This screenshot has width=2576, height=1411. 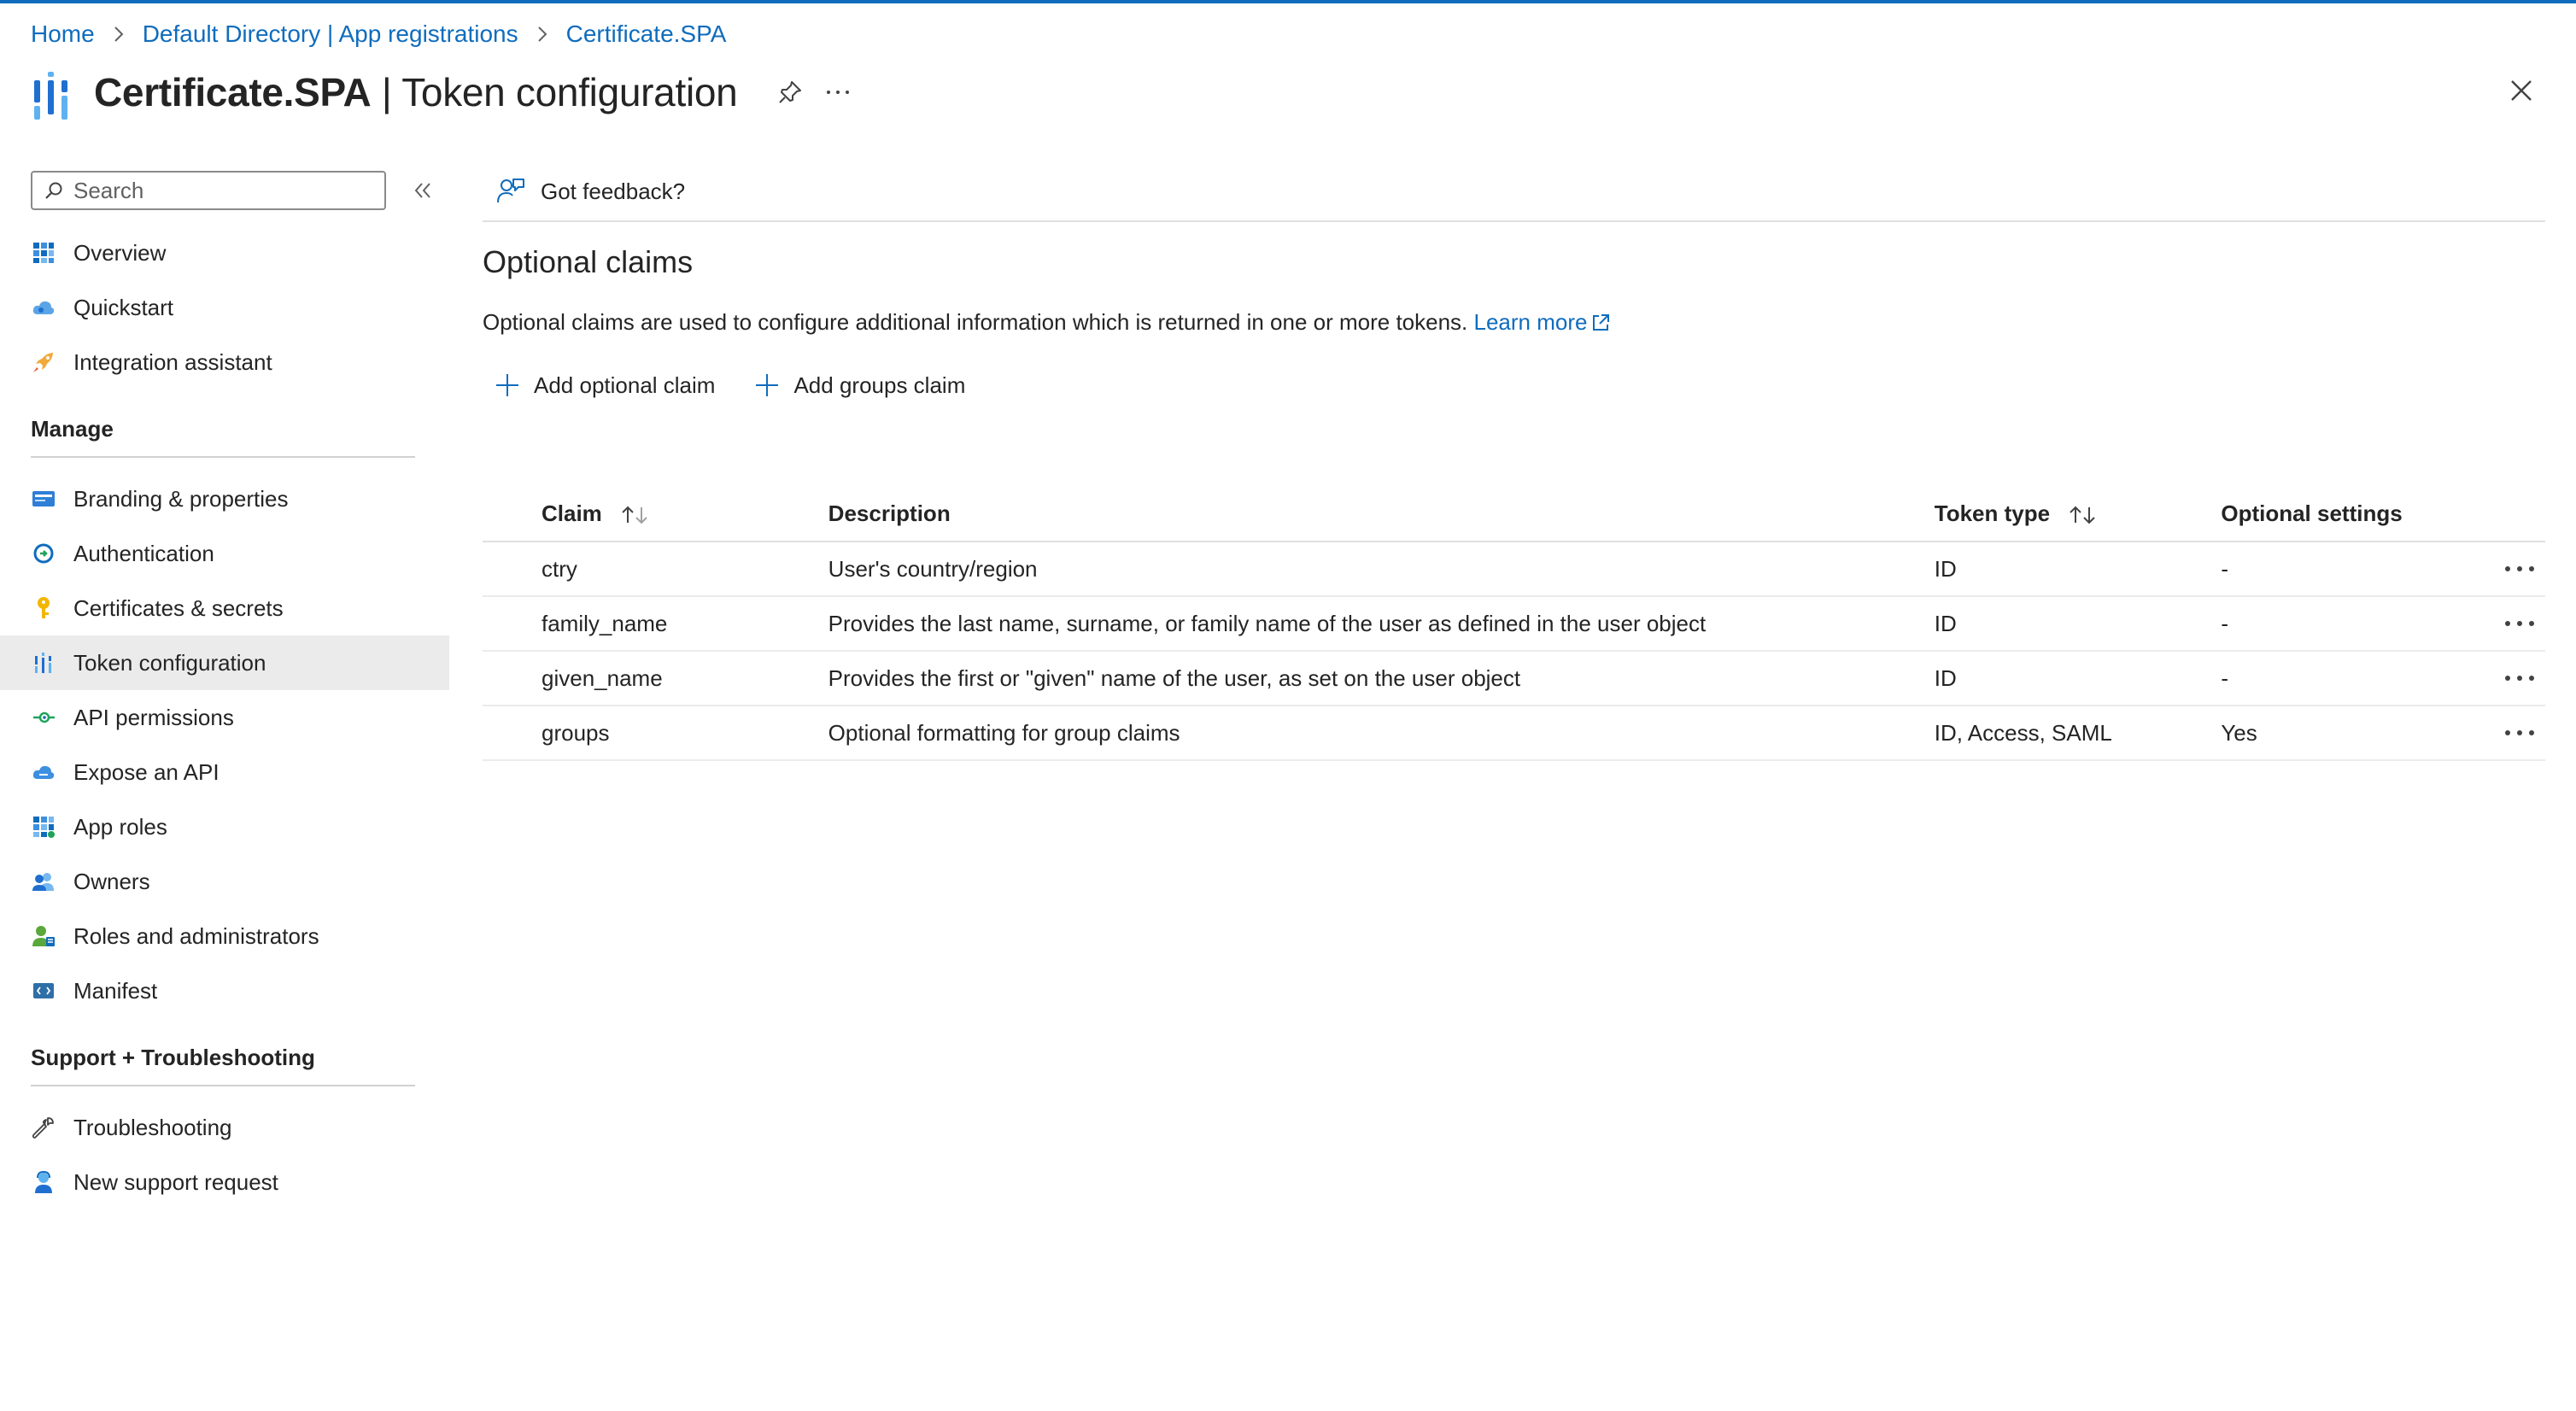 I want to click on feedback-person-icon, so click(x=510, y=191).